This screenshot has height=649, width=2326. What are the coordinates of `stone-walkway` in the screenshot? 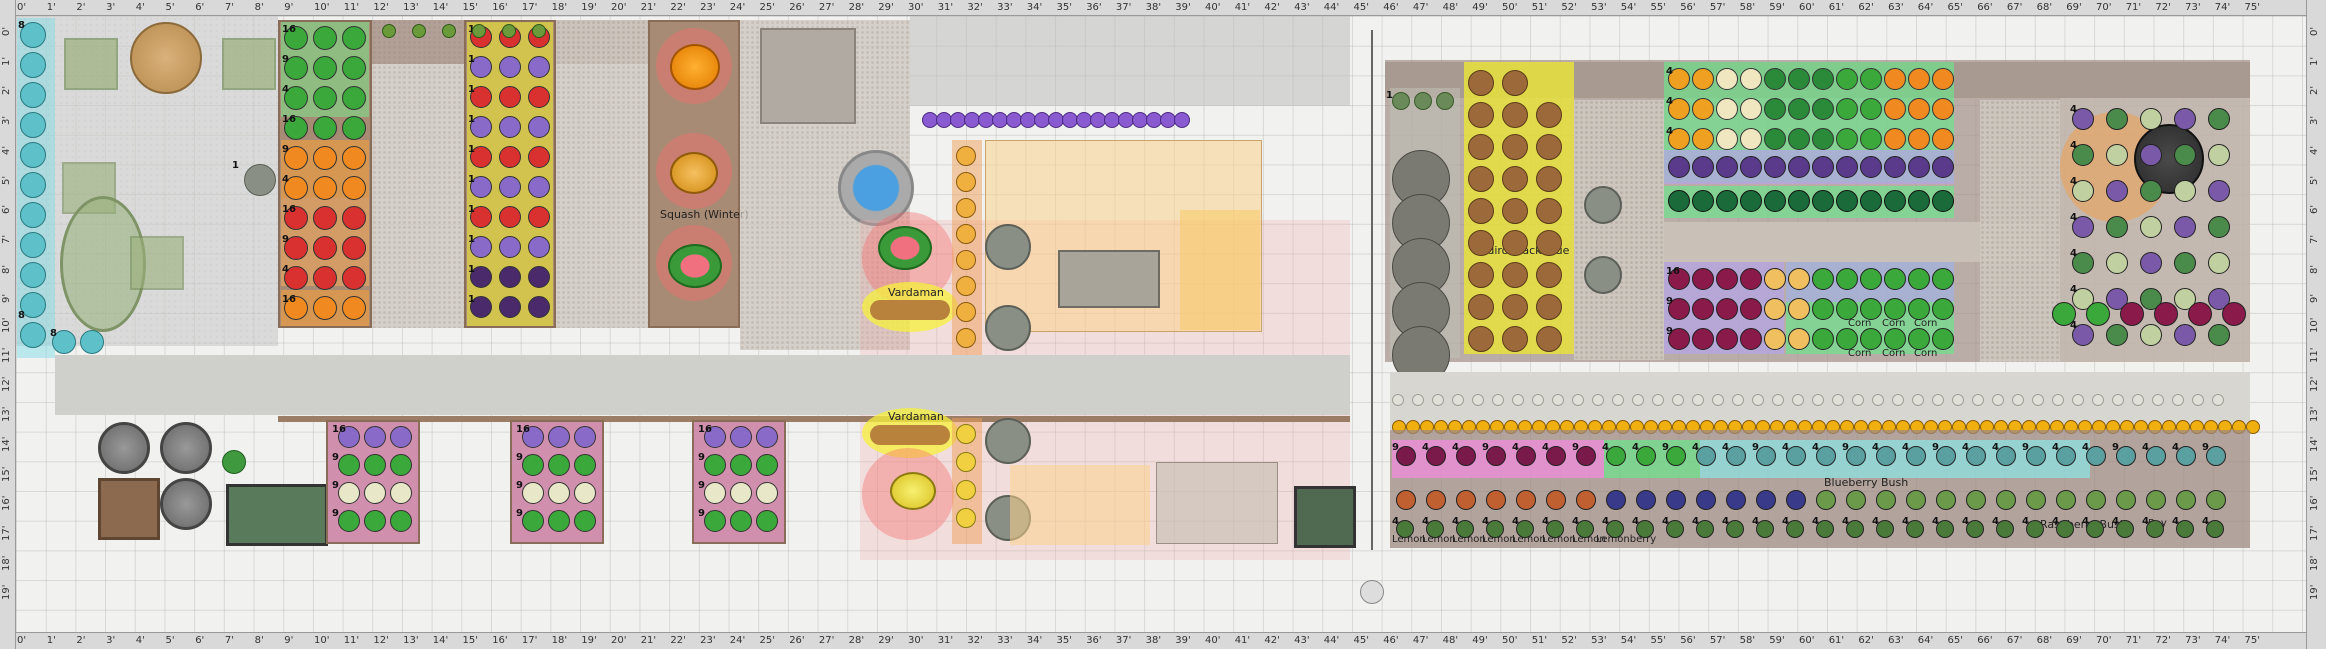 It's located at (702, 385).